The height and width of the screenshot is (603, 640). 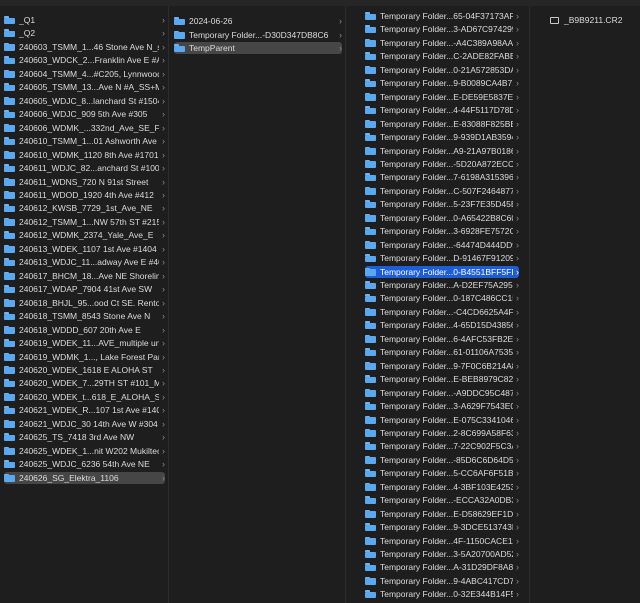 I want to click on folder-row: Temporary Folder...E-DE59E5837E76 ›, so click(x=442, y=97).